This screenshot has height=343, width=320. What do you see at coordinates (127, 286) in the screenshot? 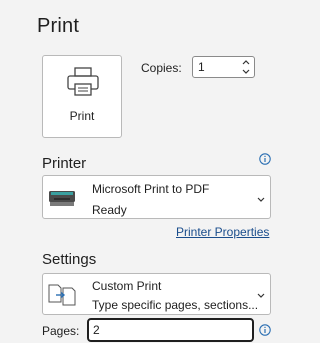
I see `settings-name: Custom Print` at bounding box center [127, 286].